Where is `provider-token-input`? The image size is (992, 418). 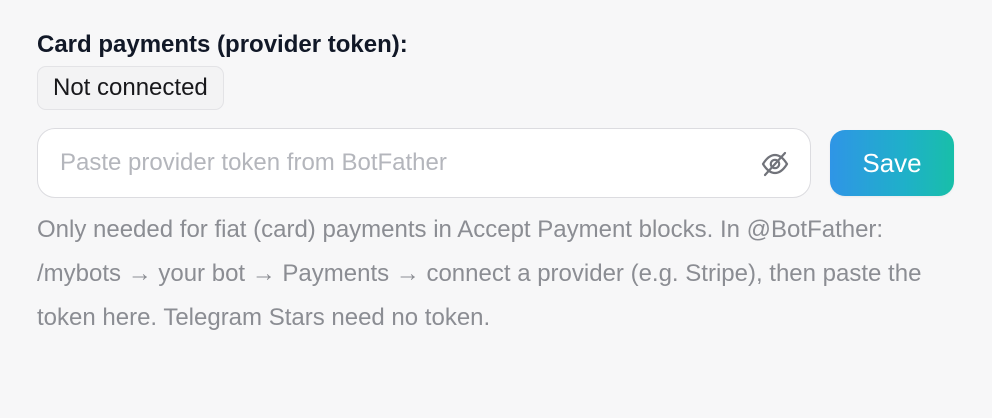 provider-token-input is located at coordinates (405, 163).